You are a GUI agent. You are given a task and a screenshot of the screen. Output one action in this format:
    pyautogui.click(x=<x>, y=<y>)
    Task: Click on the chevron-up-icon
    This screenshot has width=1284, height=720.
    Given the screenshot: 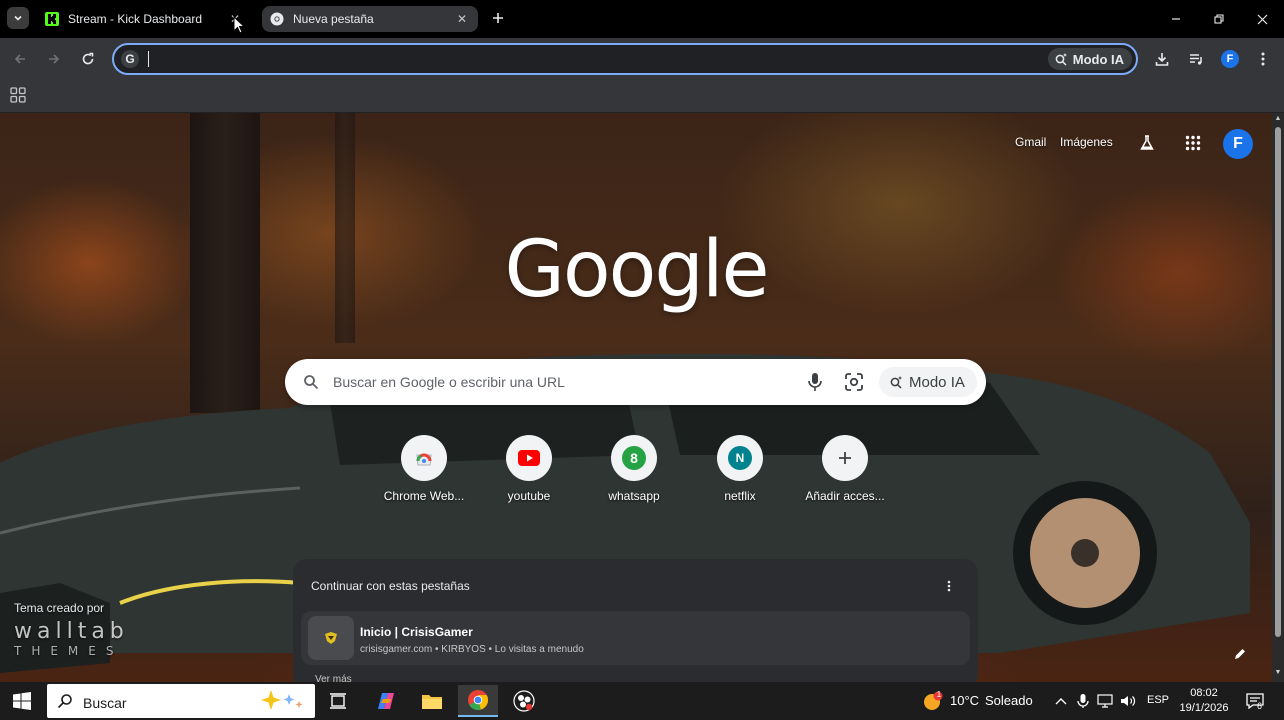 What is the action you would take?
    pyautogui.click(x=1061, y=701)
    